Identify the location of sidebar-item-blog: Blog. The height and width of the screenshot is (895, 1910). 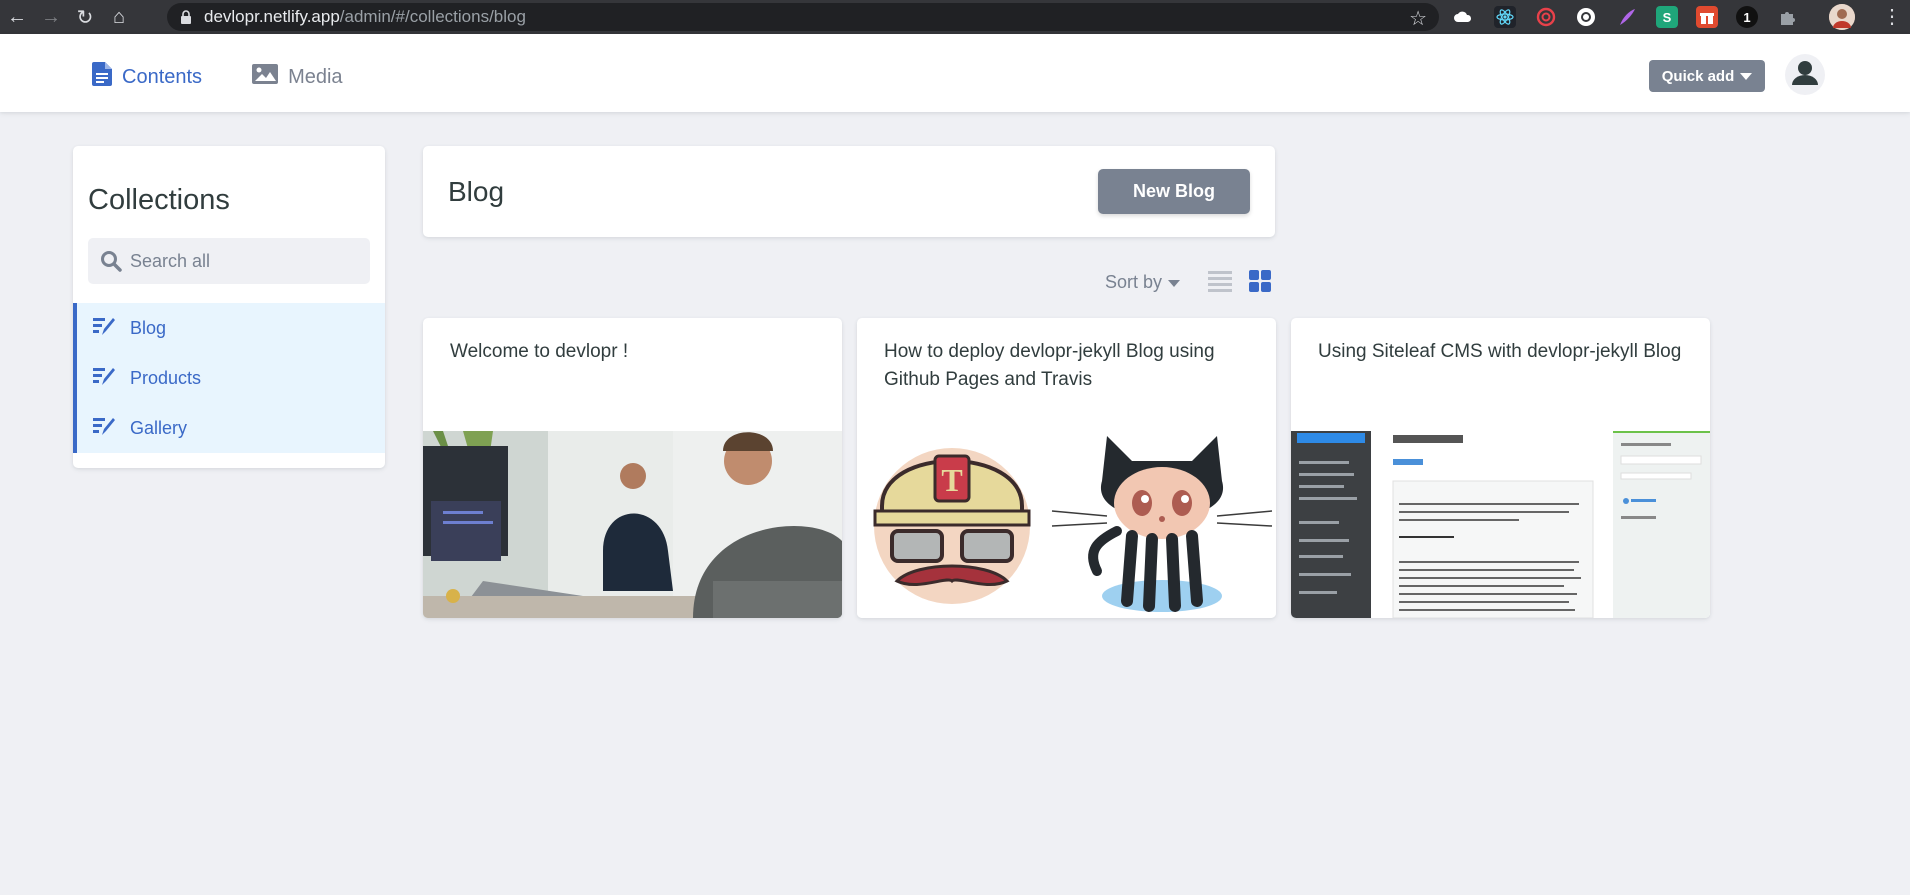
(229, 328).